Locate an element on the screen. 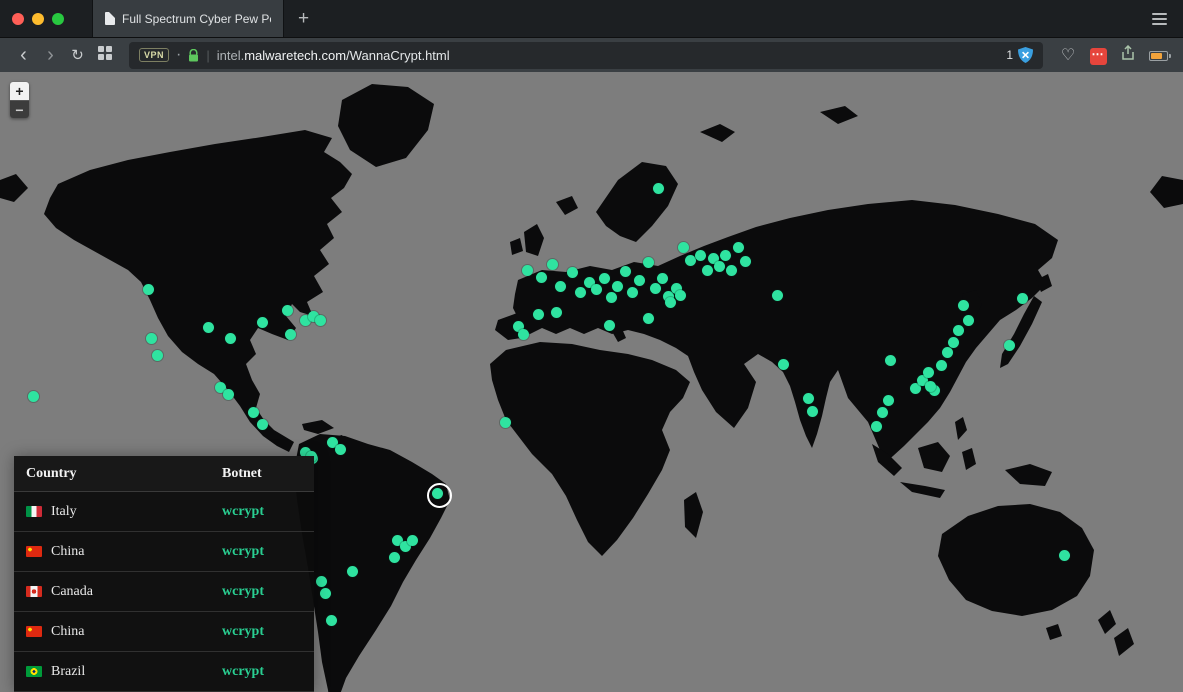  bookmark-heart-icon: ♡ is located at coordinates (1068, 55).